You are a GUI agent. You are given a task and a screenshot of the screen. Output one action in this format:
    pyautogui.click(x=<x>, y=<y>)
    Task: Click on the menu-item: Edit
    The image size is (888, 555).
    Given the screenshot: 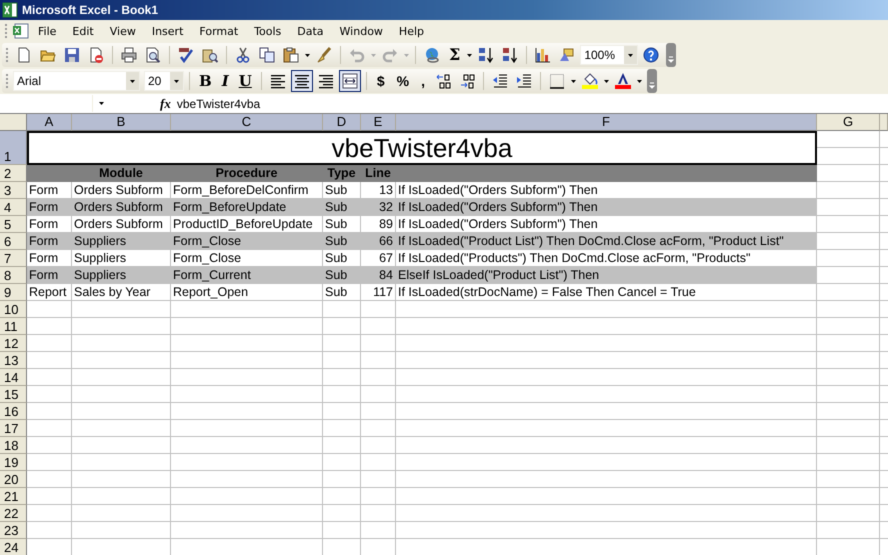 What is the action you would take?
    pyautogui.click(x=83, y=31)
    